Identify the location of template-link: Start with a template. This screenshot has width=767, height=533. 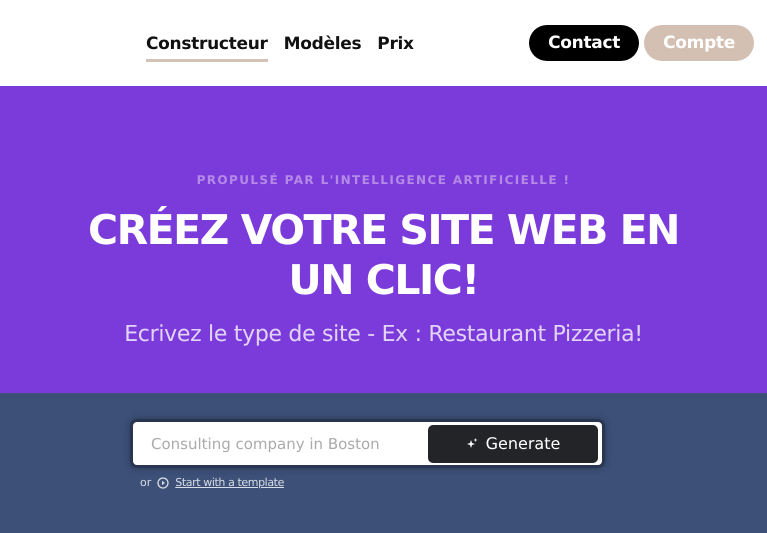
(229, 482).